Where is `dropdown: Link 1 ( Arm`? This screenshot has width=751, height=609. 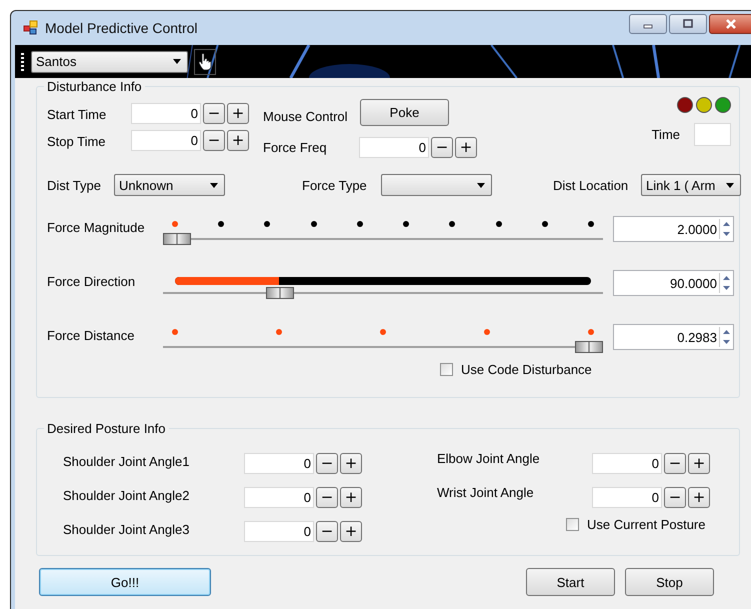
dropdown: Link 1 ( Arm is located at coordinates (691, 185).